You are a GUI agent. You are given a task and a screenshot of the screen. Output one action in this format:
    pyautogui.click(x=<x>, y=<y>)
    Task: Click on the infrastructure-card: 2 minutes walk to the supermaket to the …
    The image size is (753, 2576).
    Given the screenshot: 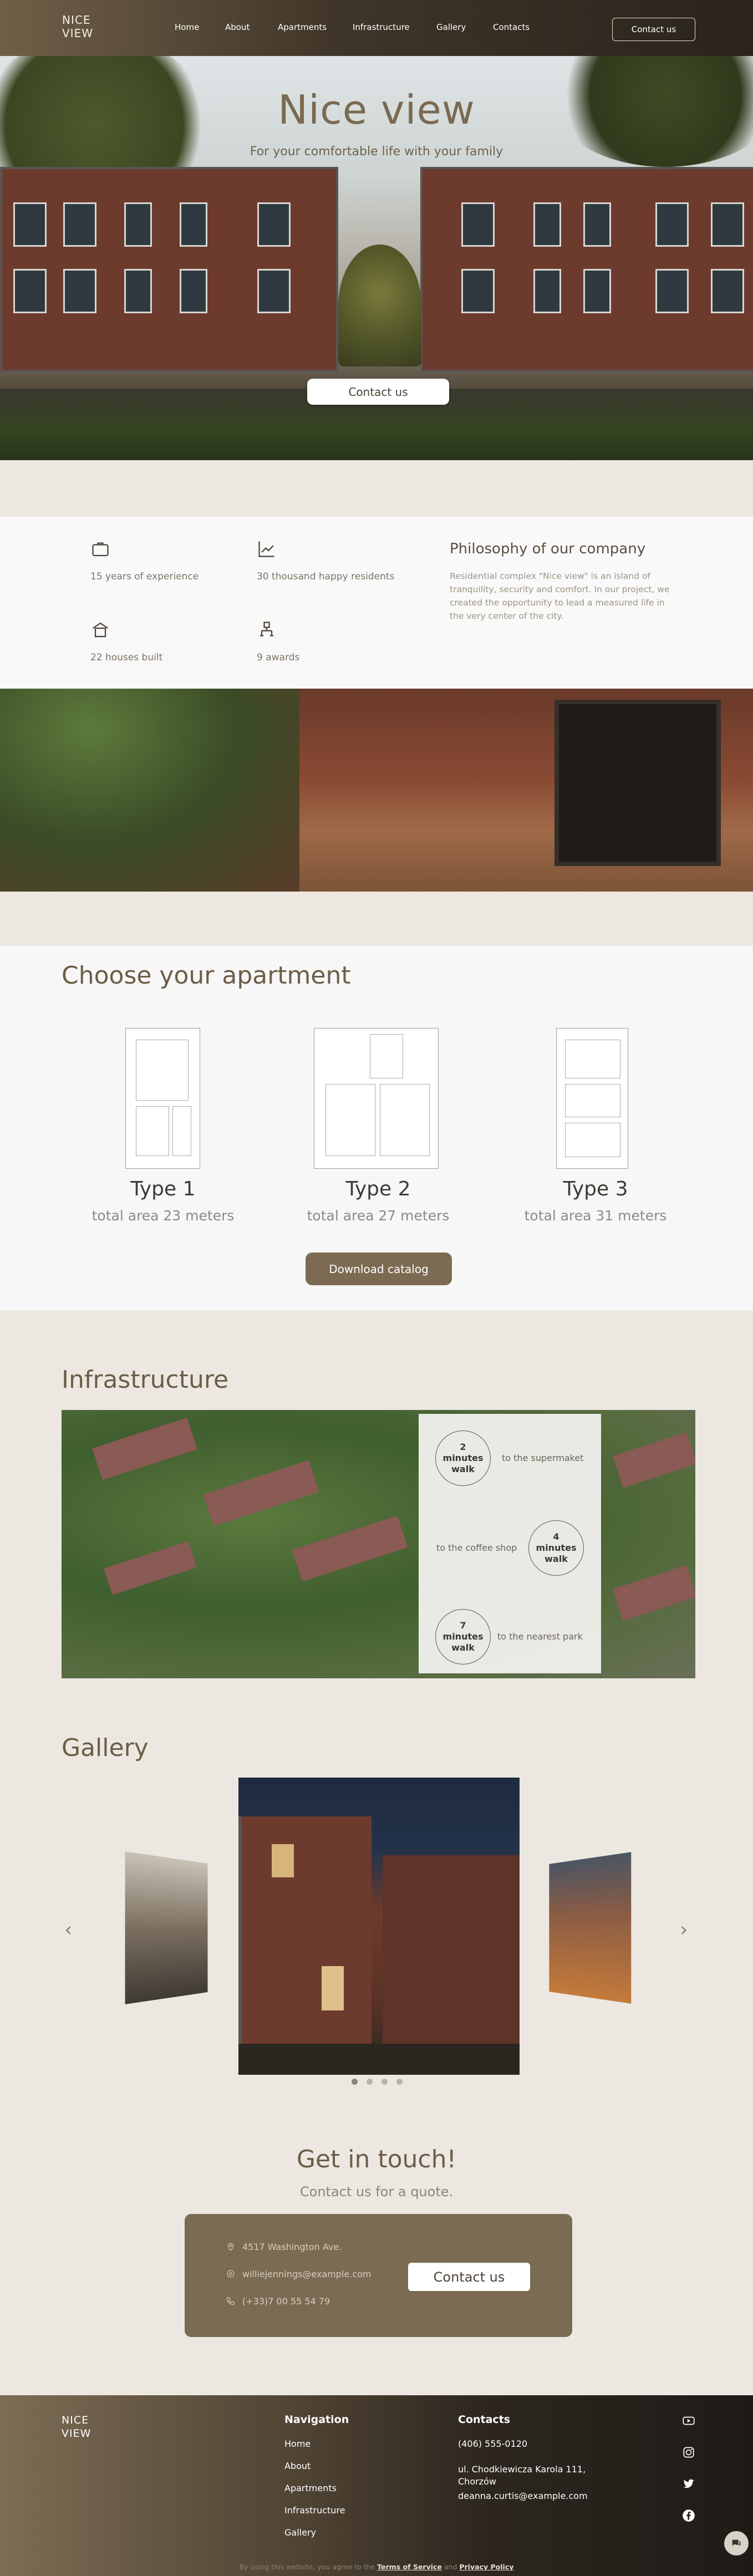 What is the action you would take?
    pyautogui.click(x=510, y=1544)
    